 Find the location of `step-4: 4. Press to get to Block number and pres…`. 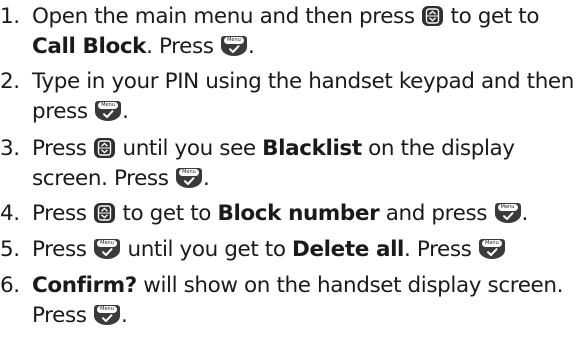

step-4: 4. Press to get to Block number and pres… is located at coordinates (291, 214).